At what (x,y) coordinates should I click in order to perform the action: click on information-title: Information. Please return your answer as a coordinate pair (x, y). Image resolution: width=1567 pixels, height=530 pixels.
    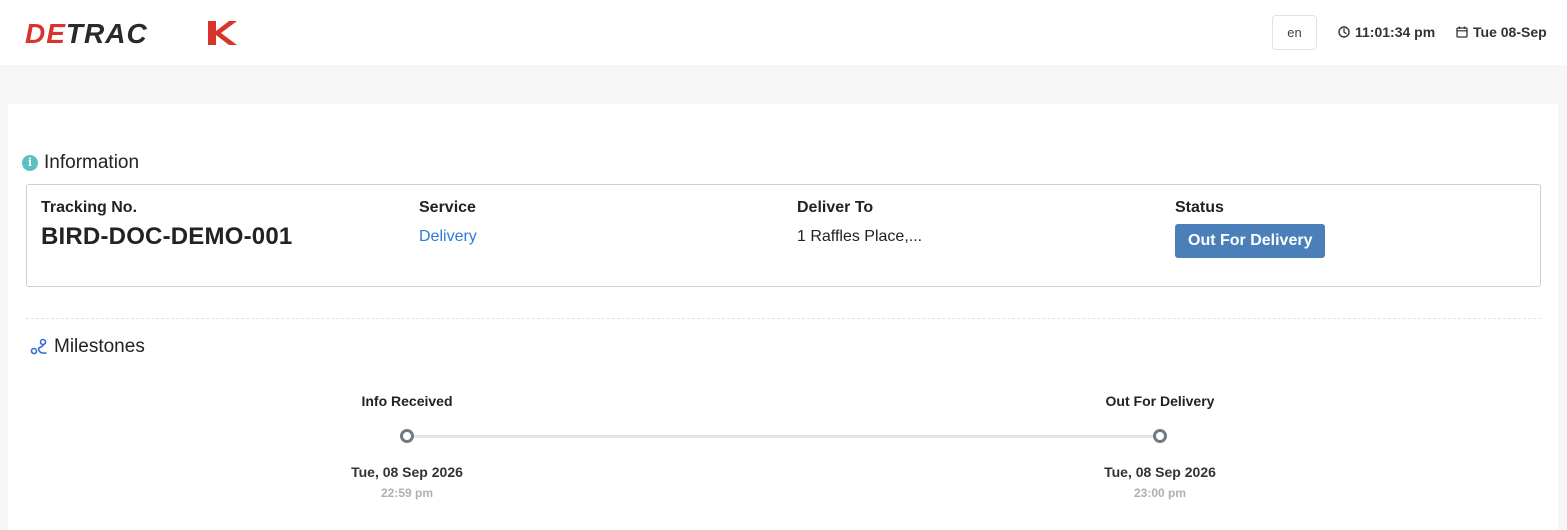
    Looking at the image, I should click on (92, 162).